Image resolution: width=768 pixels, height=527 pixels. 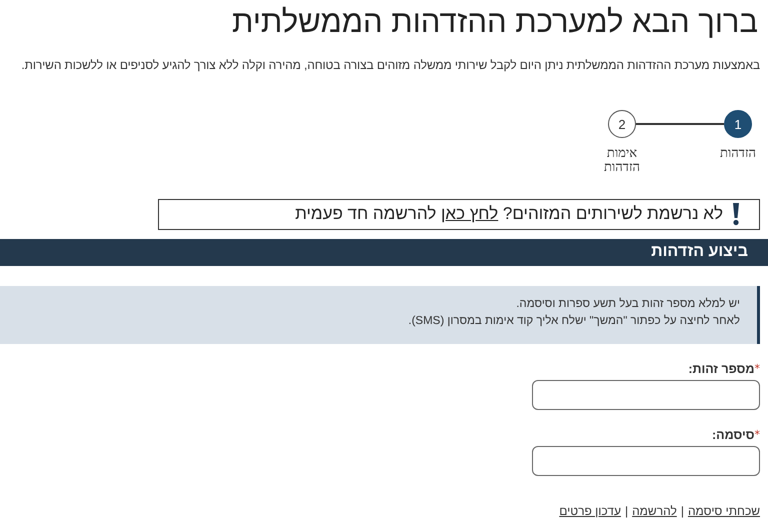 I want to click on register-link: לחץ כאן, so click(x=469, y=214).